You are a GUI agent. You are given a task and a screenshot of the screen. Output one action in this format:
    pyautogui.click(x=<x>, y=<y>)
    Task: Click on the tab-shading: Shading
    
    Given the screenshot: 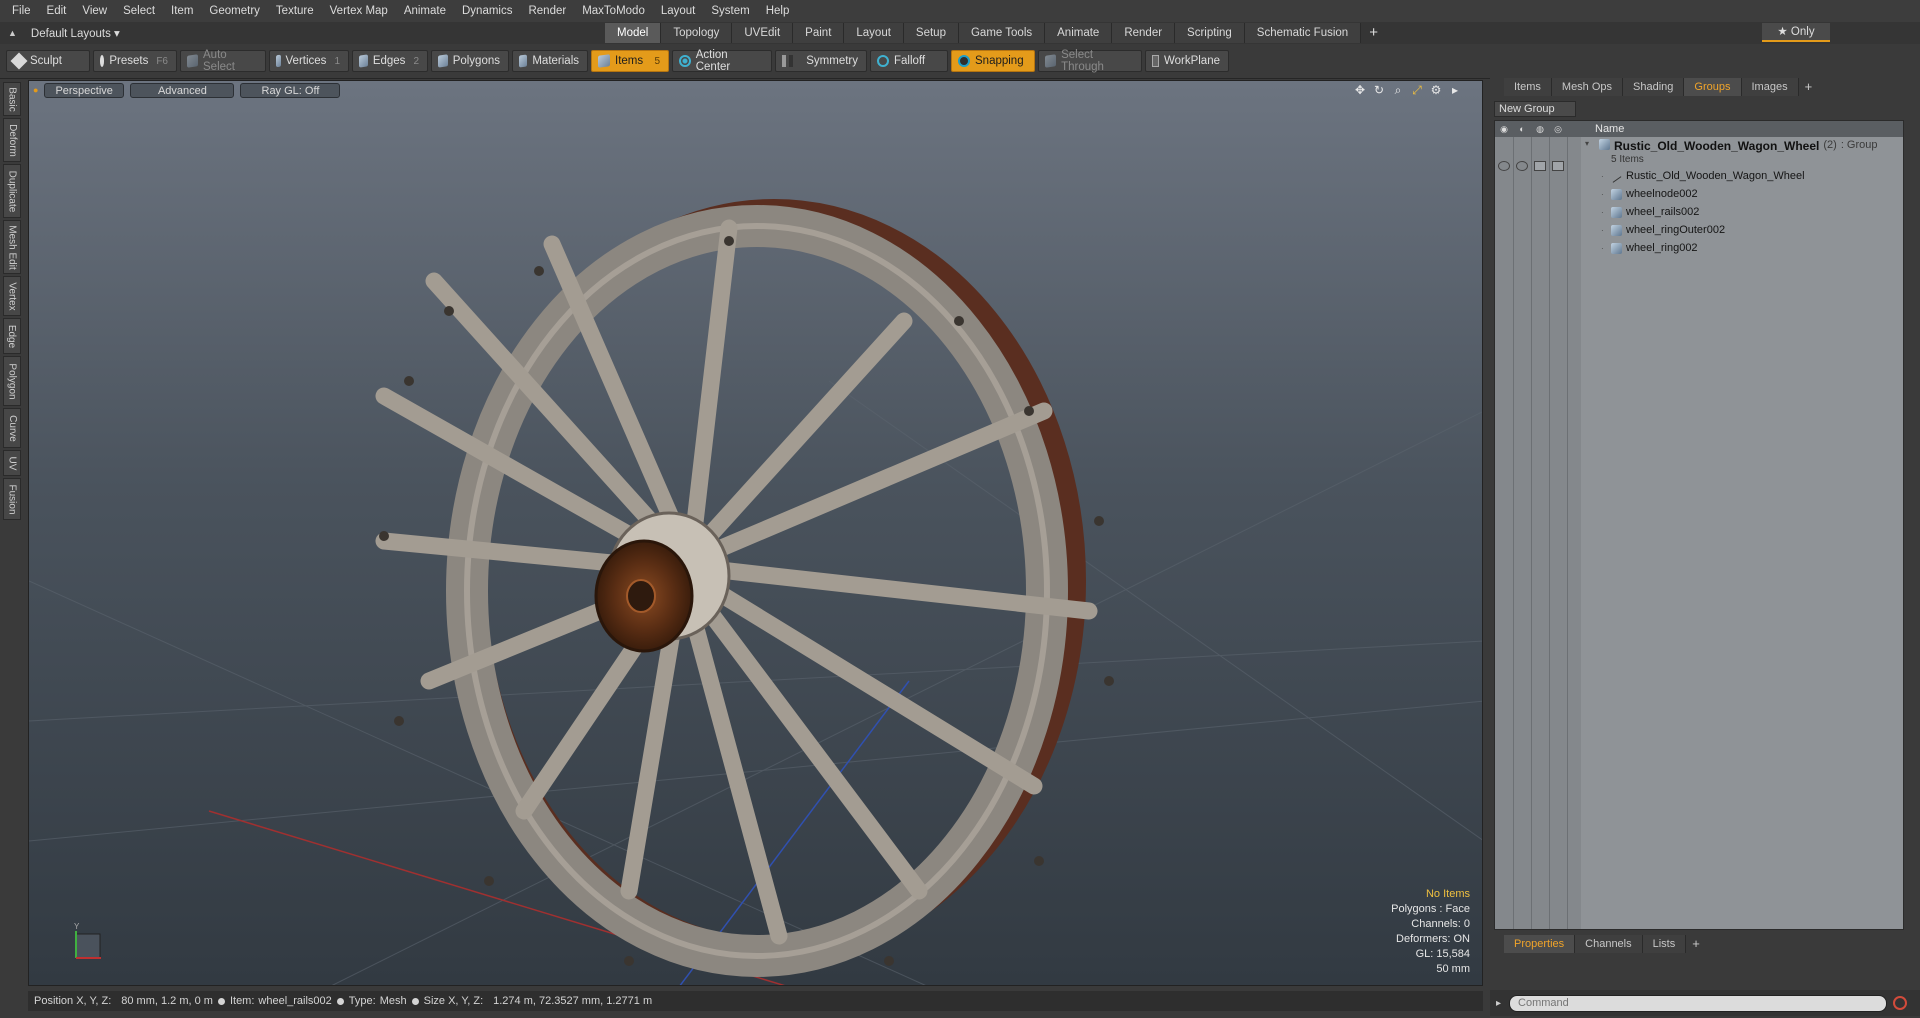 What is the action you would take?
    pyautogui.click(x=1654, y=87)
    